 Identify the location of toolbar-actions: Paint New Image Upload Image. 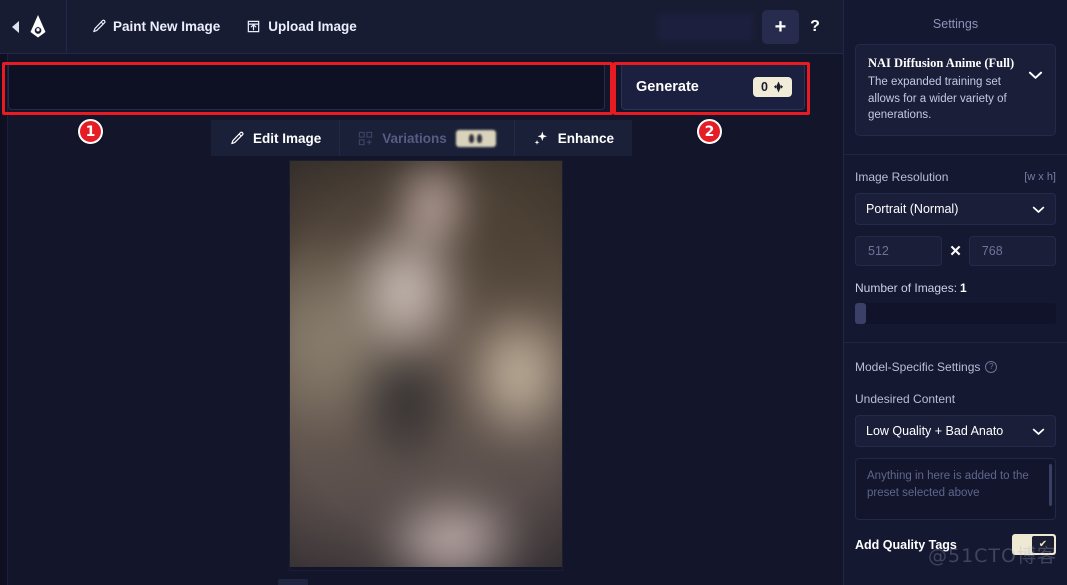
(217, 26).